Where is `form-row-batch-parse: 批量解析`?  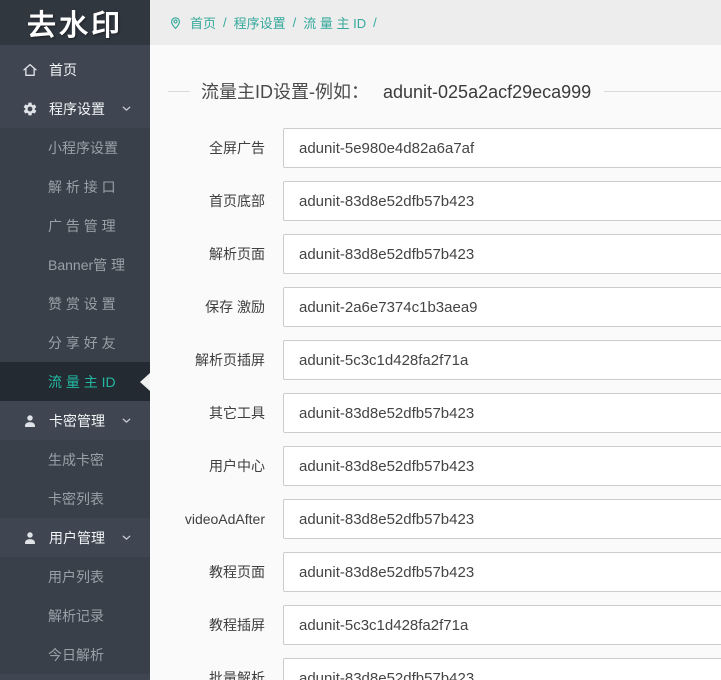
form-row-batch-parse: 批量解析 is located at coordinates (444, 669).